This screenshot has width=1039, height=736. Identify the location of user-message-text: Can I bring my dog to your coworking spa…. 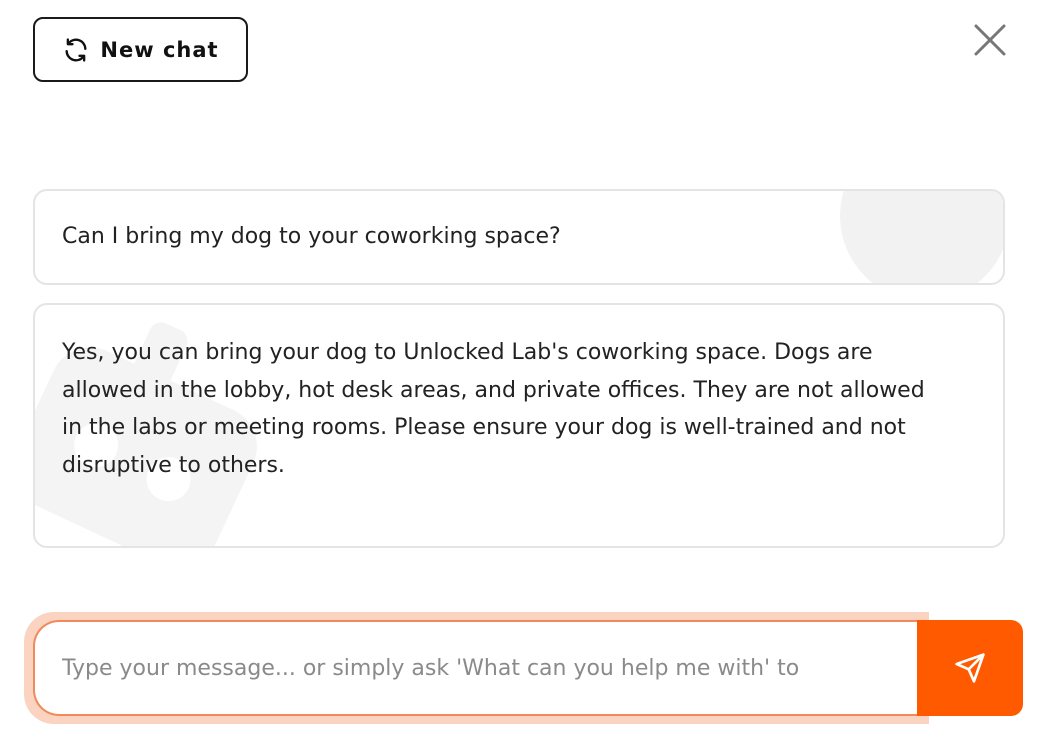
(311, 236).